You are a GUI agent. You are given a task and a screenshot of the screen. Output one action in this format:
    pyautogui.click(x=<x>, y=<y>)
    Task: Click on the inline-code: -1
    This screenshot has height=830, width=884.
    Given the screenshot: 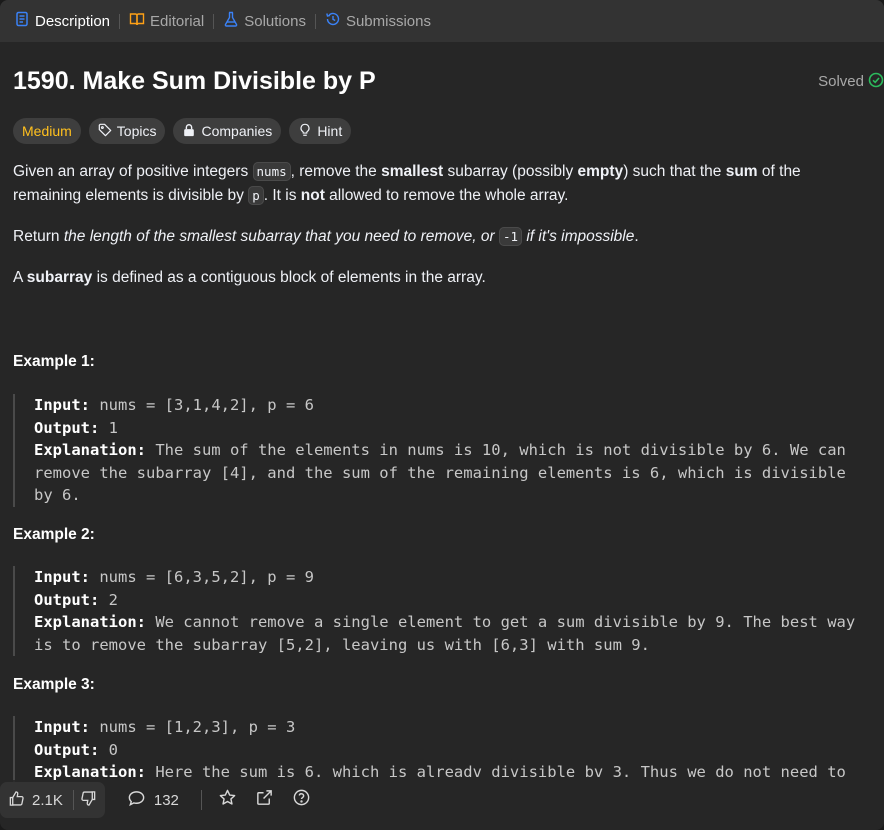 What is the action you would take?
    pyautogui.click(x=510, y=236)
    